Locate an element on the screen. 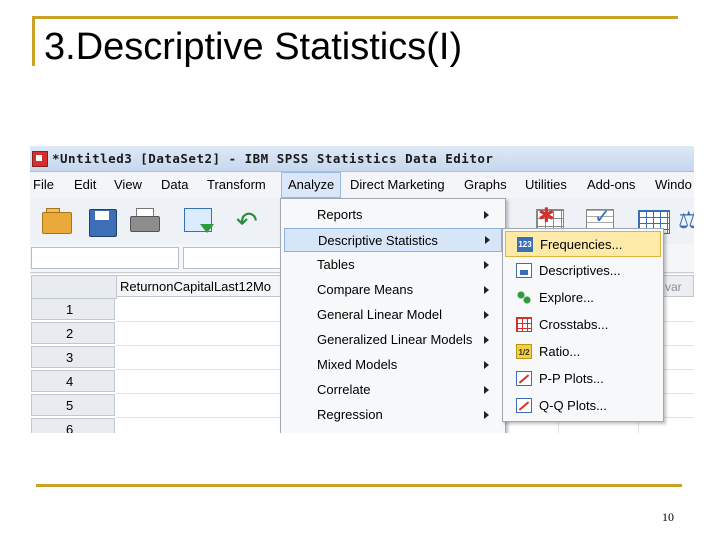 The image size is (720, 540). menu-item-label: Generalized Linear Models is located at coordinates (395, 339).